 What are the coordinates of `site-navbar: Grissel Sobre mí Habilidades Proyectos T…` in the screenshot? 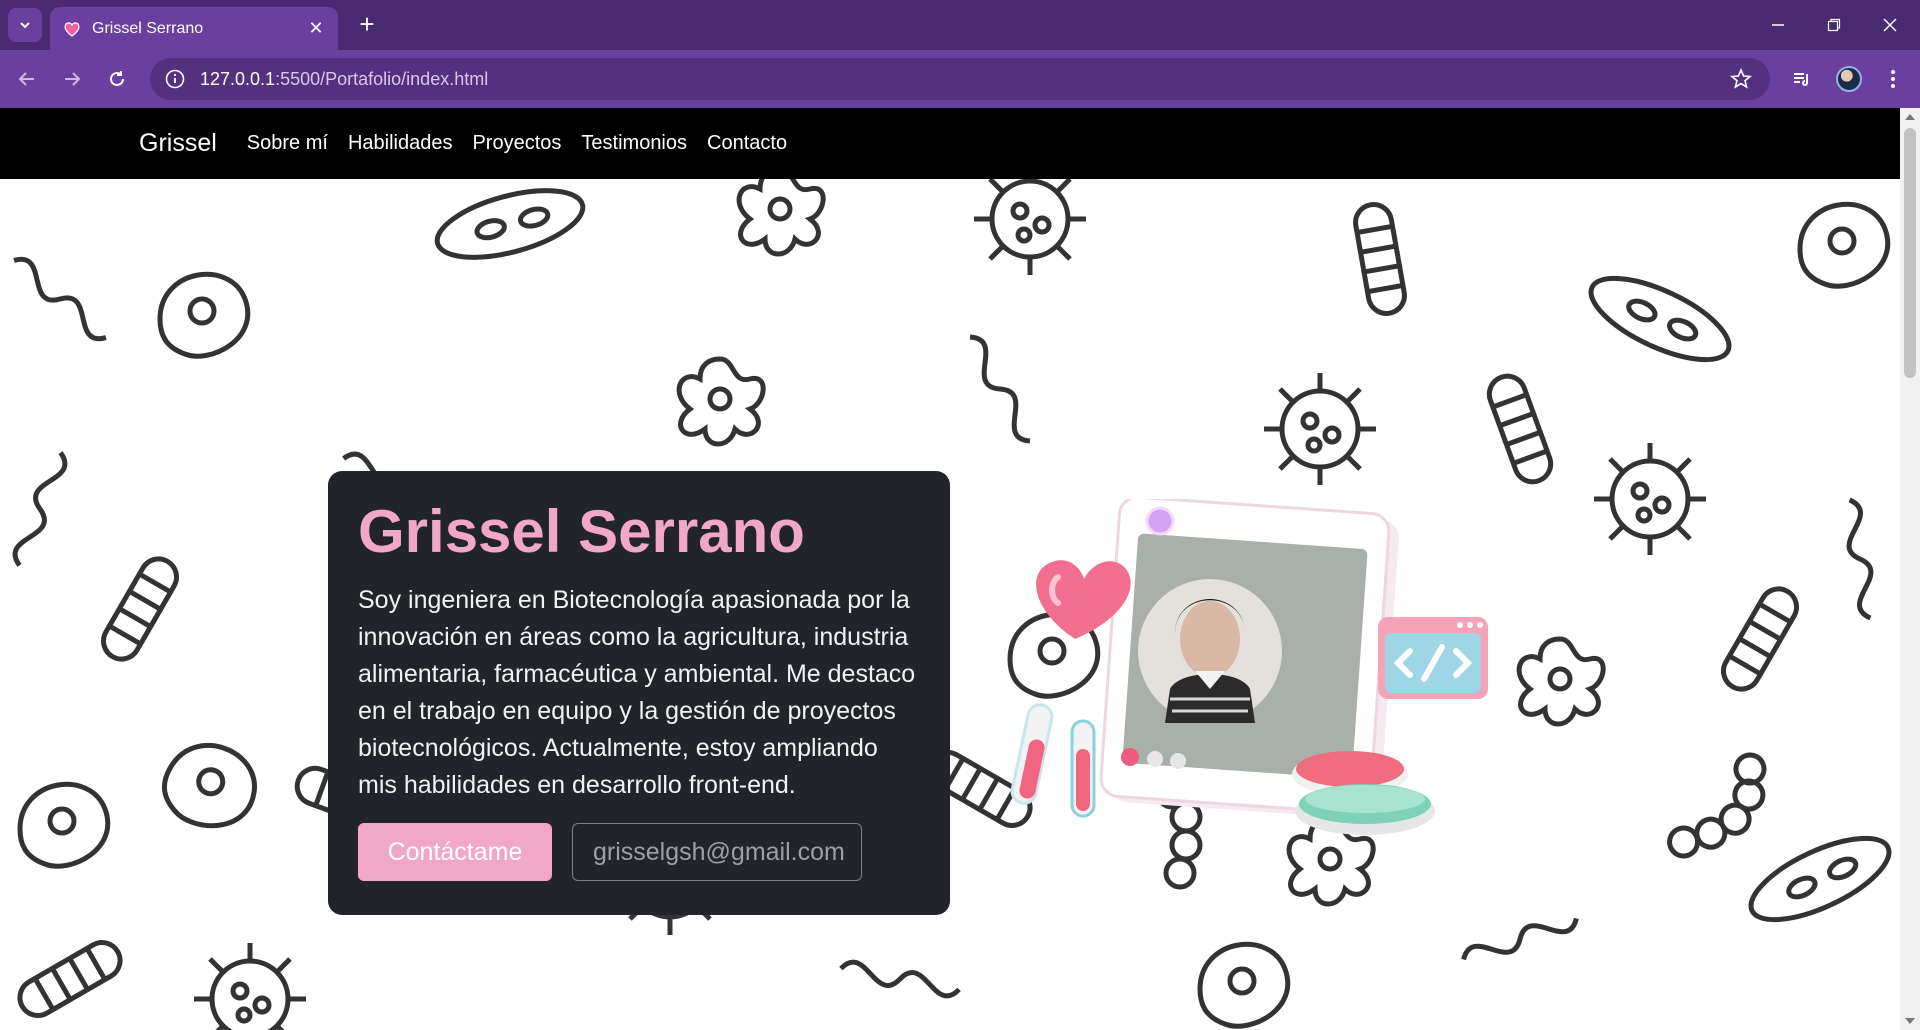 It's located at (950, 143).